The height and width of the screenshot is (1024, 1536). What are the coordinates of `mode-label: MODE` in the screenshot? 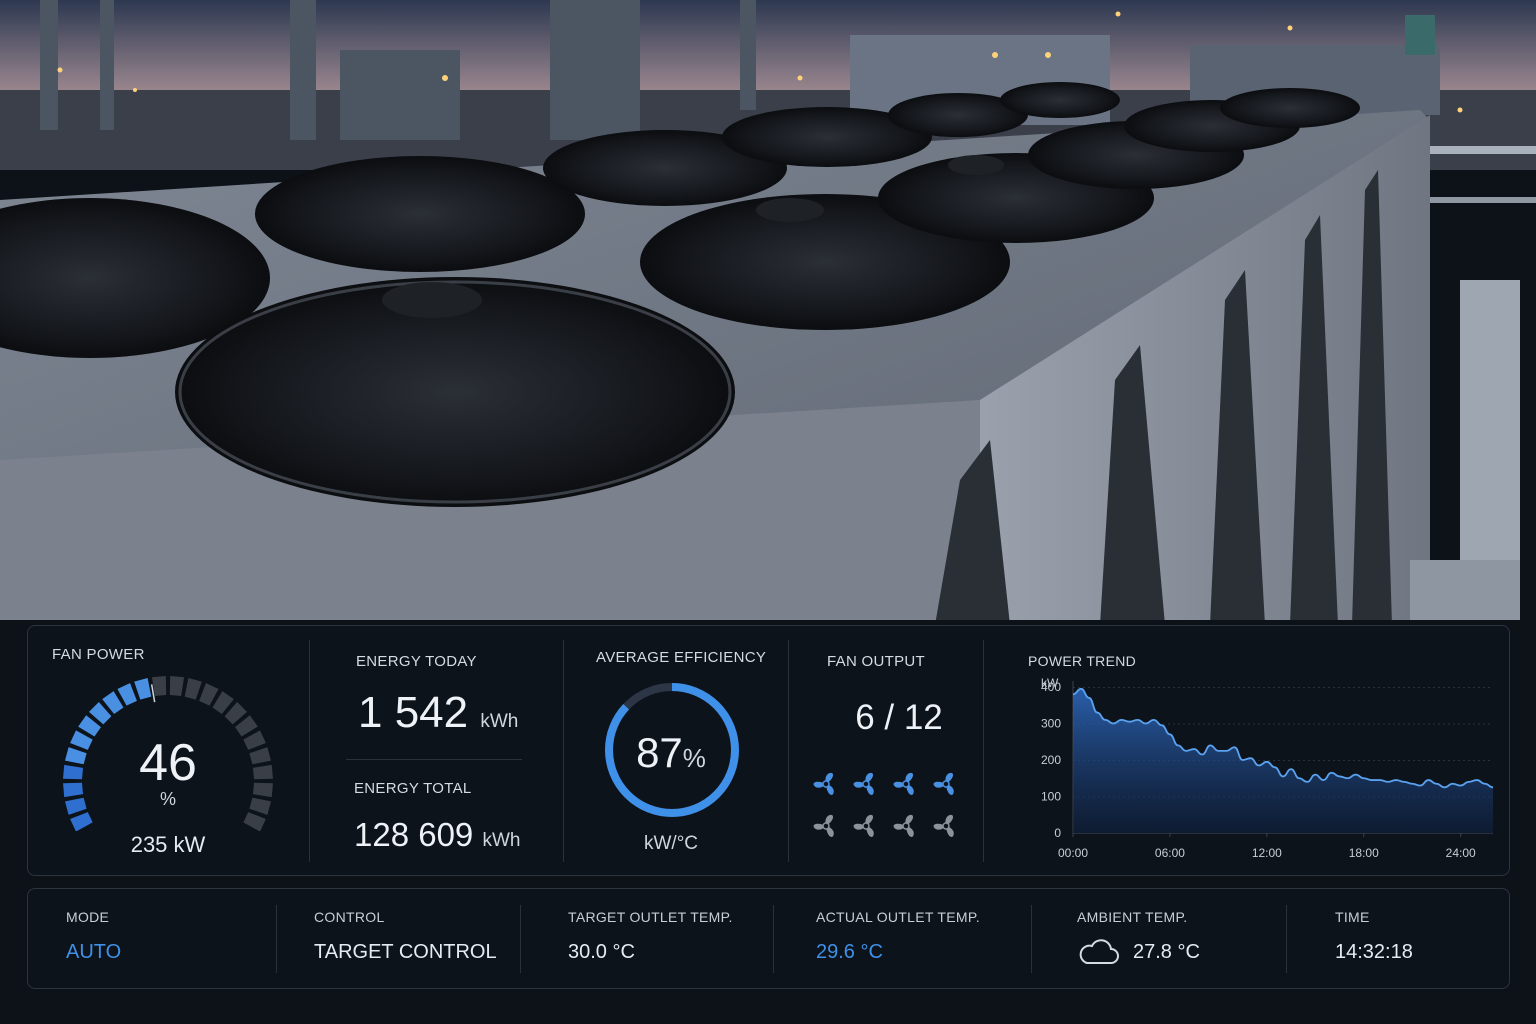 It's located at (88, 917).